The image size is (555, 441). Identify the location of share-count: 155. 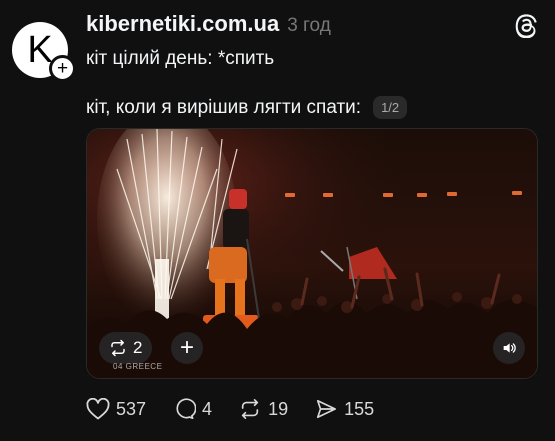
(359, 408).